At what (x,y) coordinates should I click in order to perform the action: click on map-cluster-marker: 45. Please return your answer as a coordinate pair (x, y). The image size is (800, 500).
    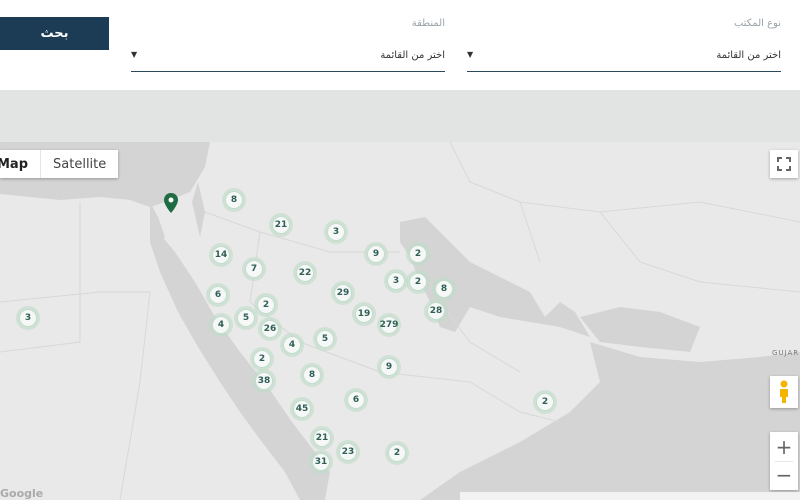
    Looking at the image, I should click on (302, 409).